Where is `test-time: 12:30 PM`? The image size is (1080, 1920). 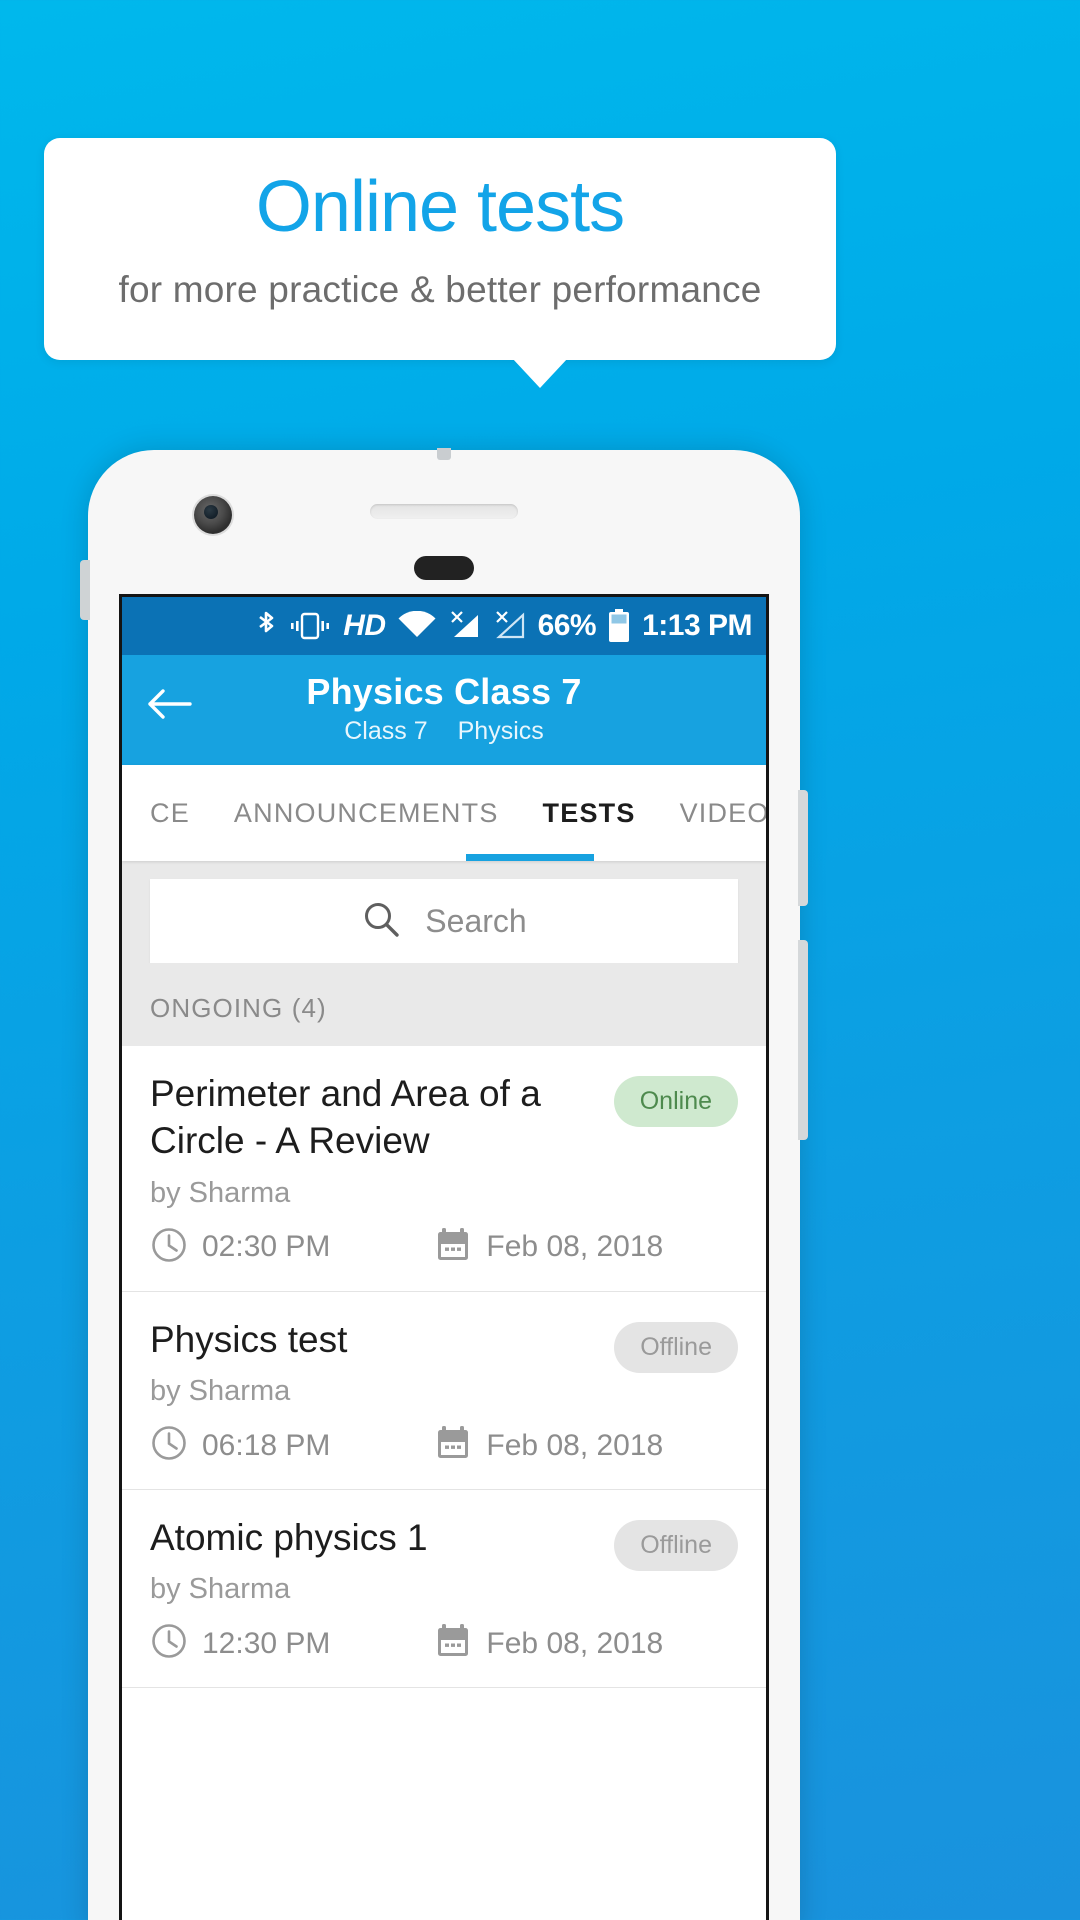 test-time: 12:30 PM is located at coordinates (240, 1643).